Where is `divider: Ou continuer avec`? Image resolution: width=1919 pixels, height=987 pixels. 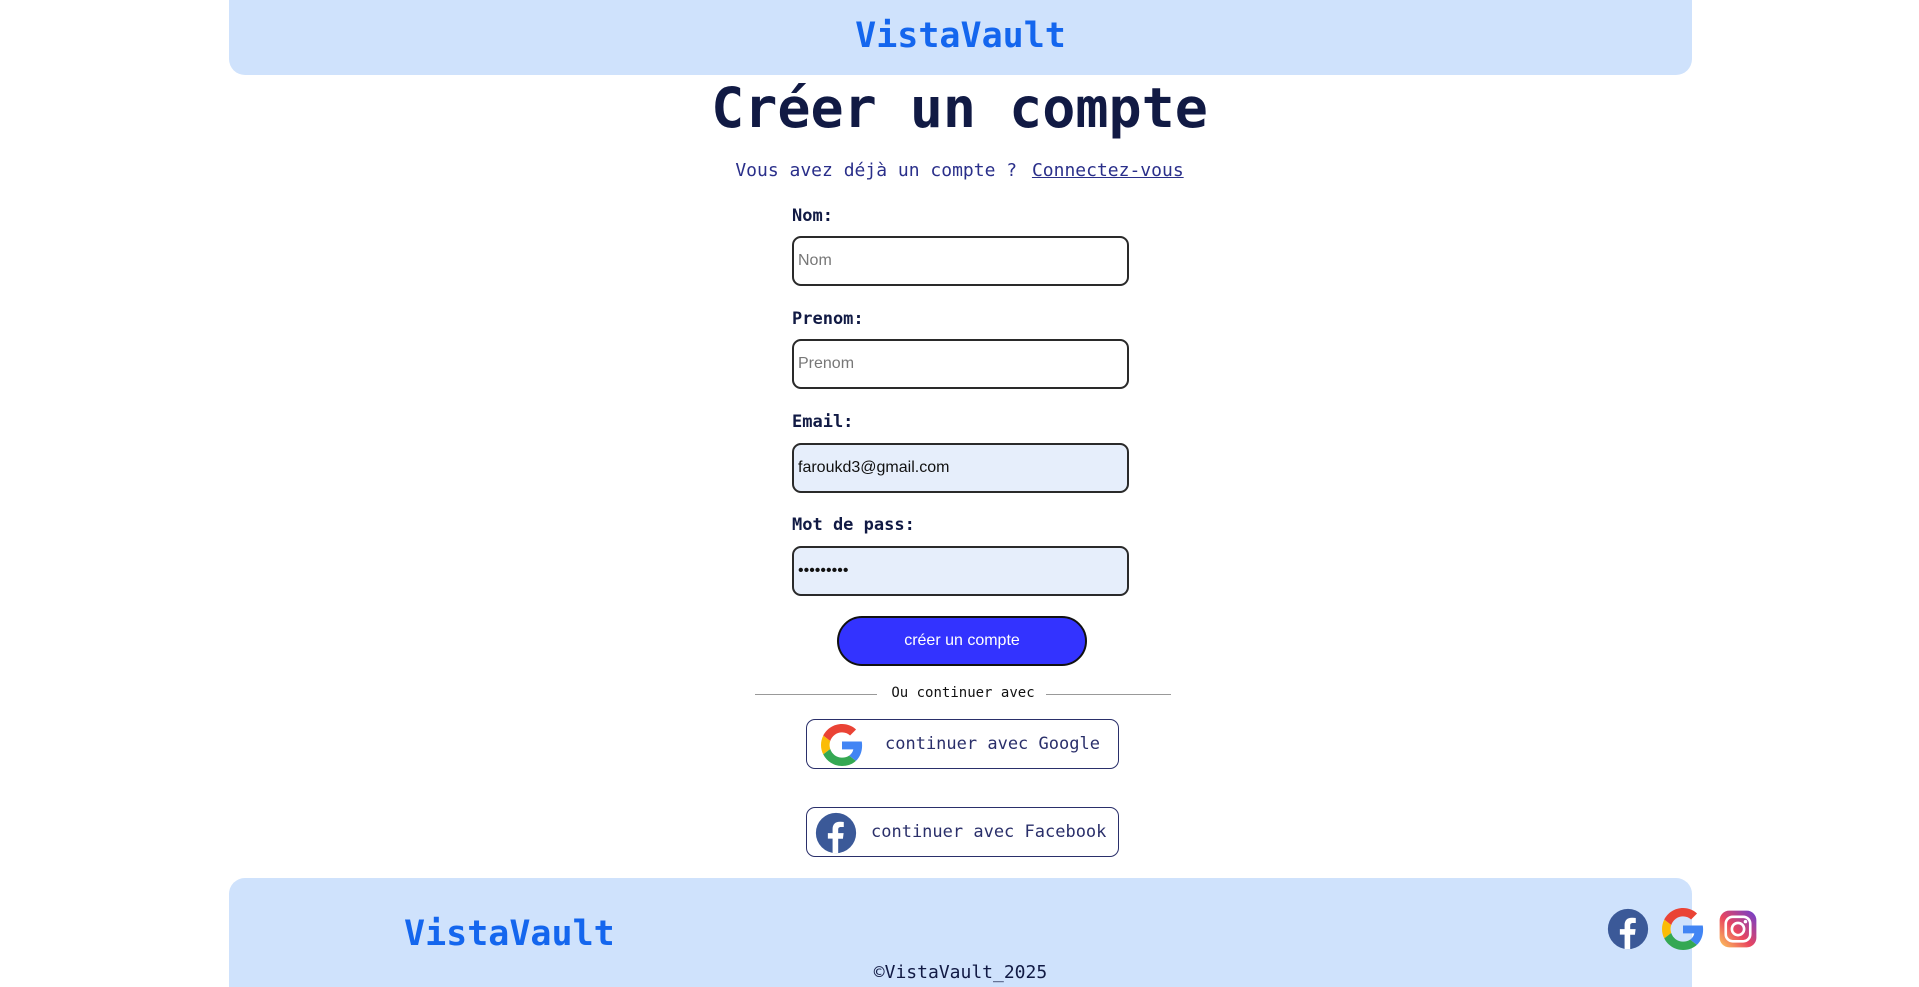
divider: Ou continuer avec is located at coordinates (963, 694).